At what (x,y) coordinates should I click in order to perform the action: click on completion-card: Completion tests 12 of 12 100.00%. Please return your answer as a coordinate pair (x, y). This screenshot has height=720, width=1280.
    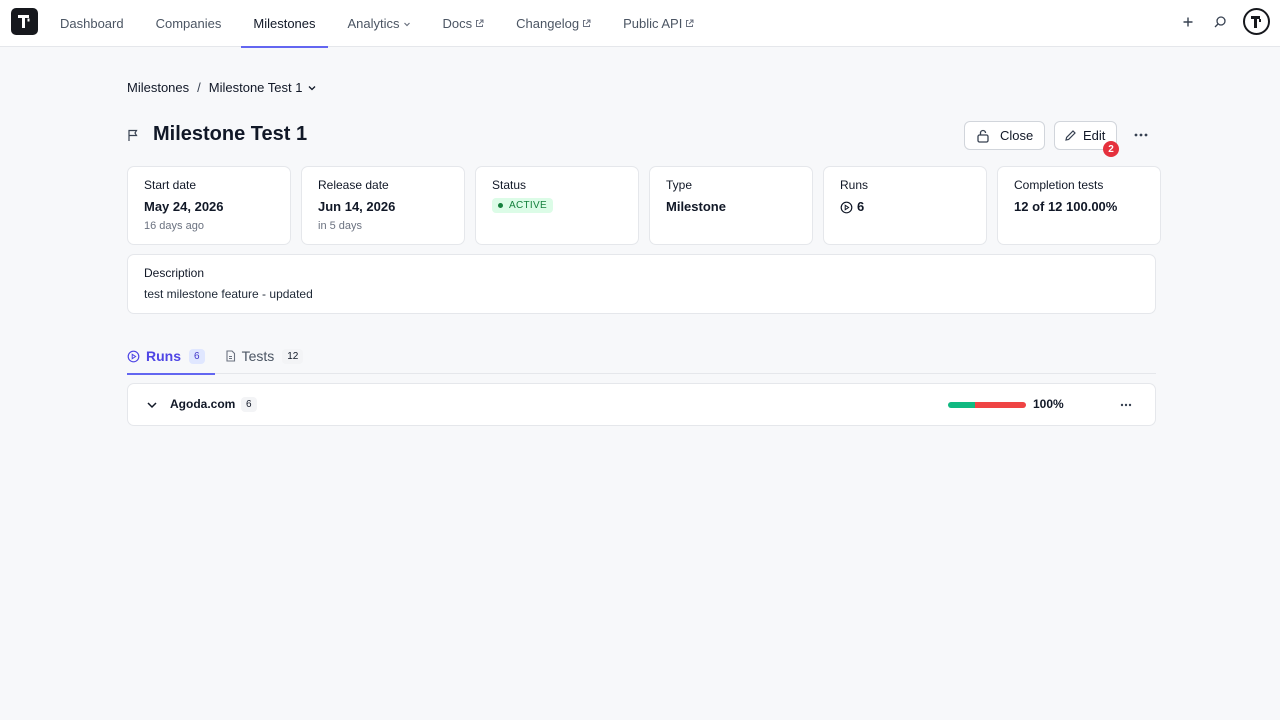
    Looking at the image, I should click on (1079, 205).